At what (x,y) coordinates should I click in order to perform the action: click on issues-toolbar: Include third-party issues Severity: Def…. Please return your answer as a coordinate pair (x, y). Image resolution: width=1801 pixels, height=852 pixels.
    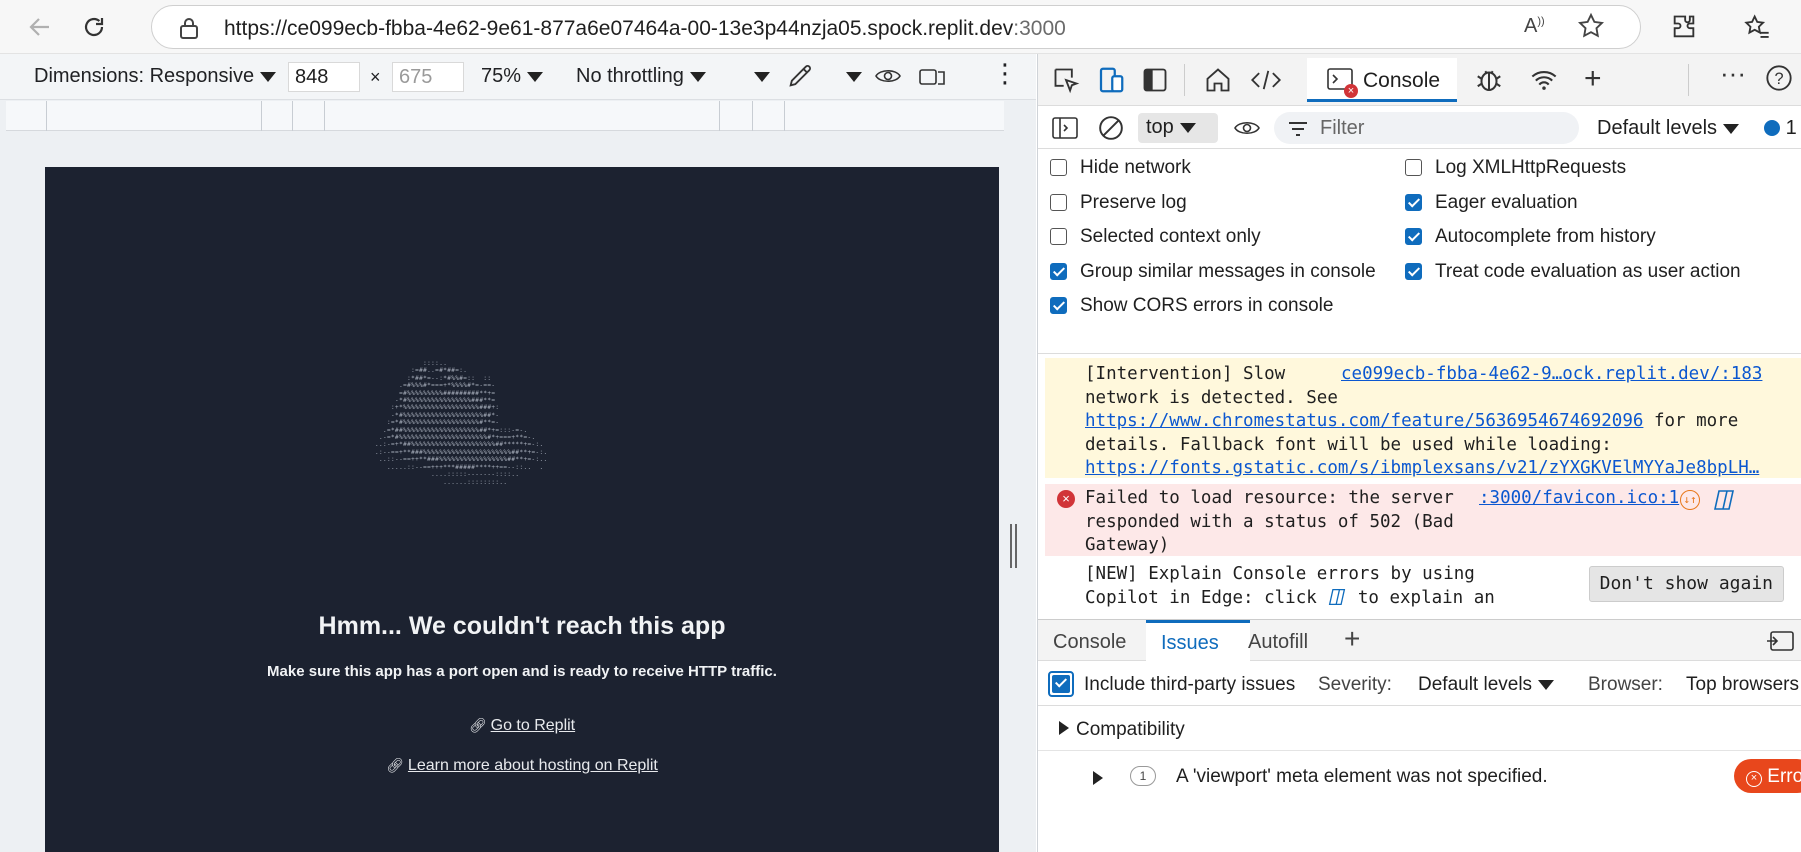
    Looking at the image, I should click on (1419, 684).